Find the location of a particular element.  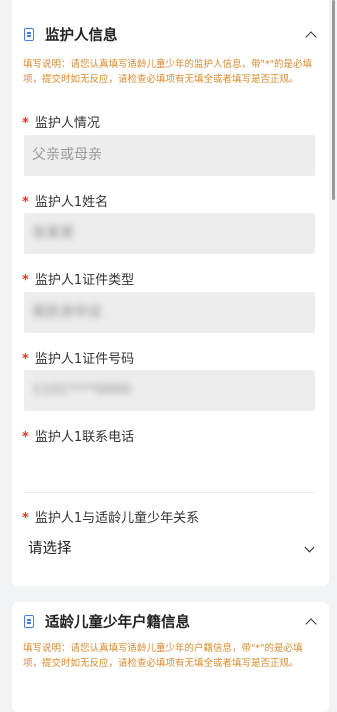

page-scrollbar is located at coordinates (333, 100).